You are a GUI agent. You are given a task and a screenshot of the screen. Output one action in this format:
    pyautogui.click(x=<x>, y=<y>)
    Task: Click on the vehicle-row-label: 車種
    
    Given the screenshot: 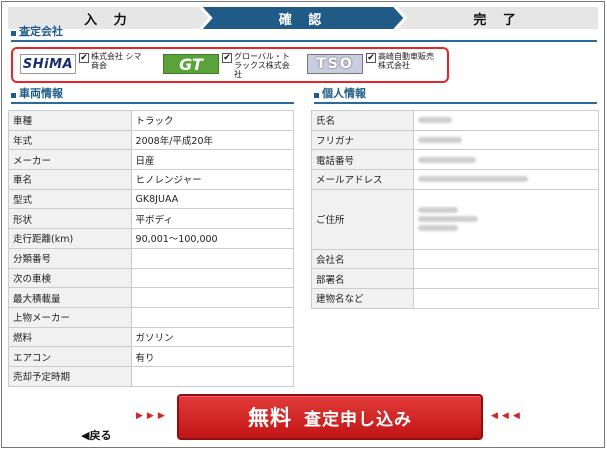 What is the action you would take?
    pyautogui.click(x=70, y=120)
    